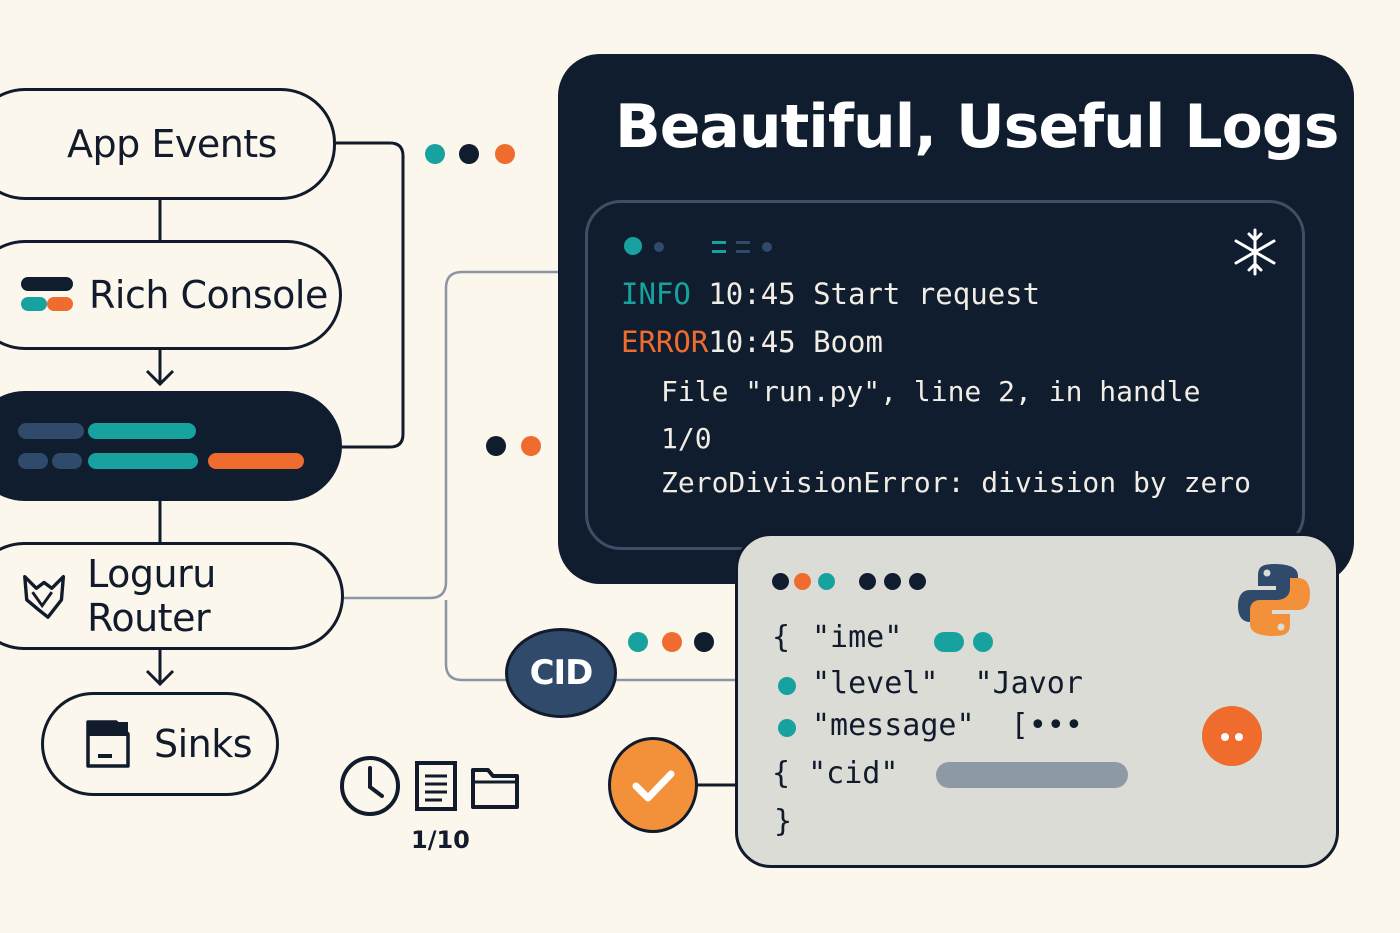 This screenshot has height=933, width=1400. What do you see at coordinates (848, 342) in the screenshot?
I see `log-message: Boom` at bounding box center [848, 342].